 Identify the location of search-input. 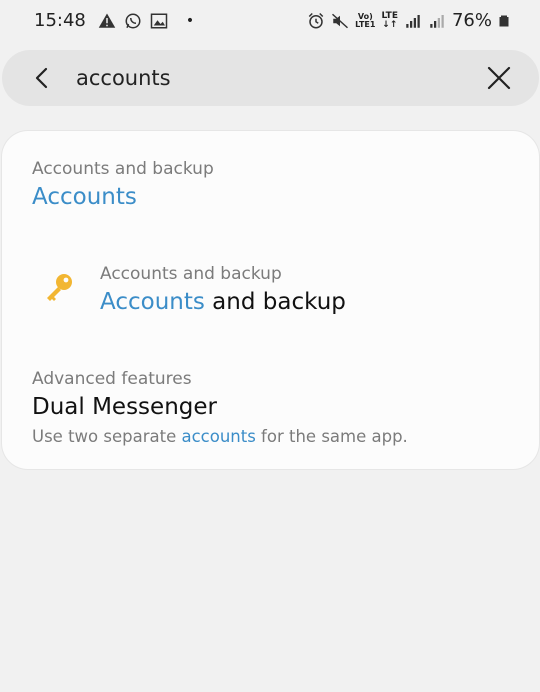
(266, 78).